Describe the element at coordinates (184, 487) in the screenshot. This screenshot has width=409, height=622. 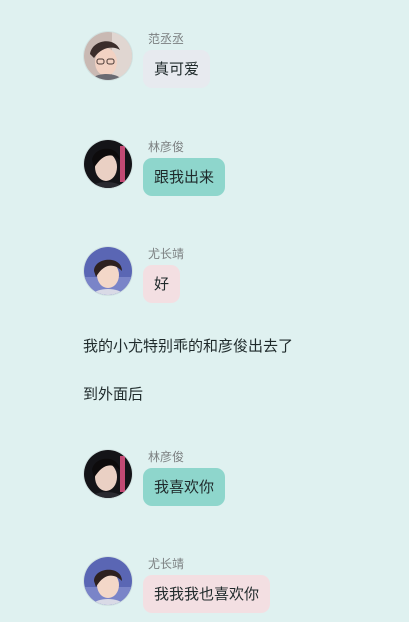
I see `message-bubble: 我喜欢你` at that location.